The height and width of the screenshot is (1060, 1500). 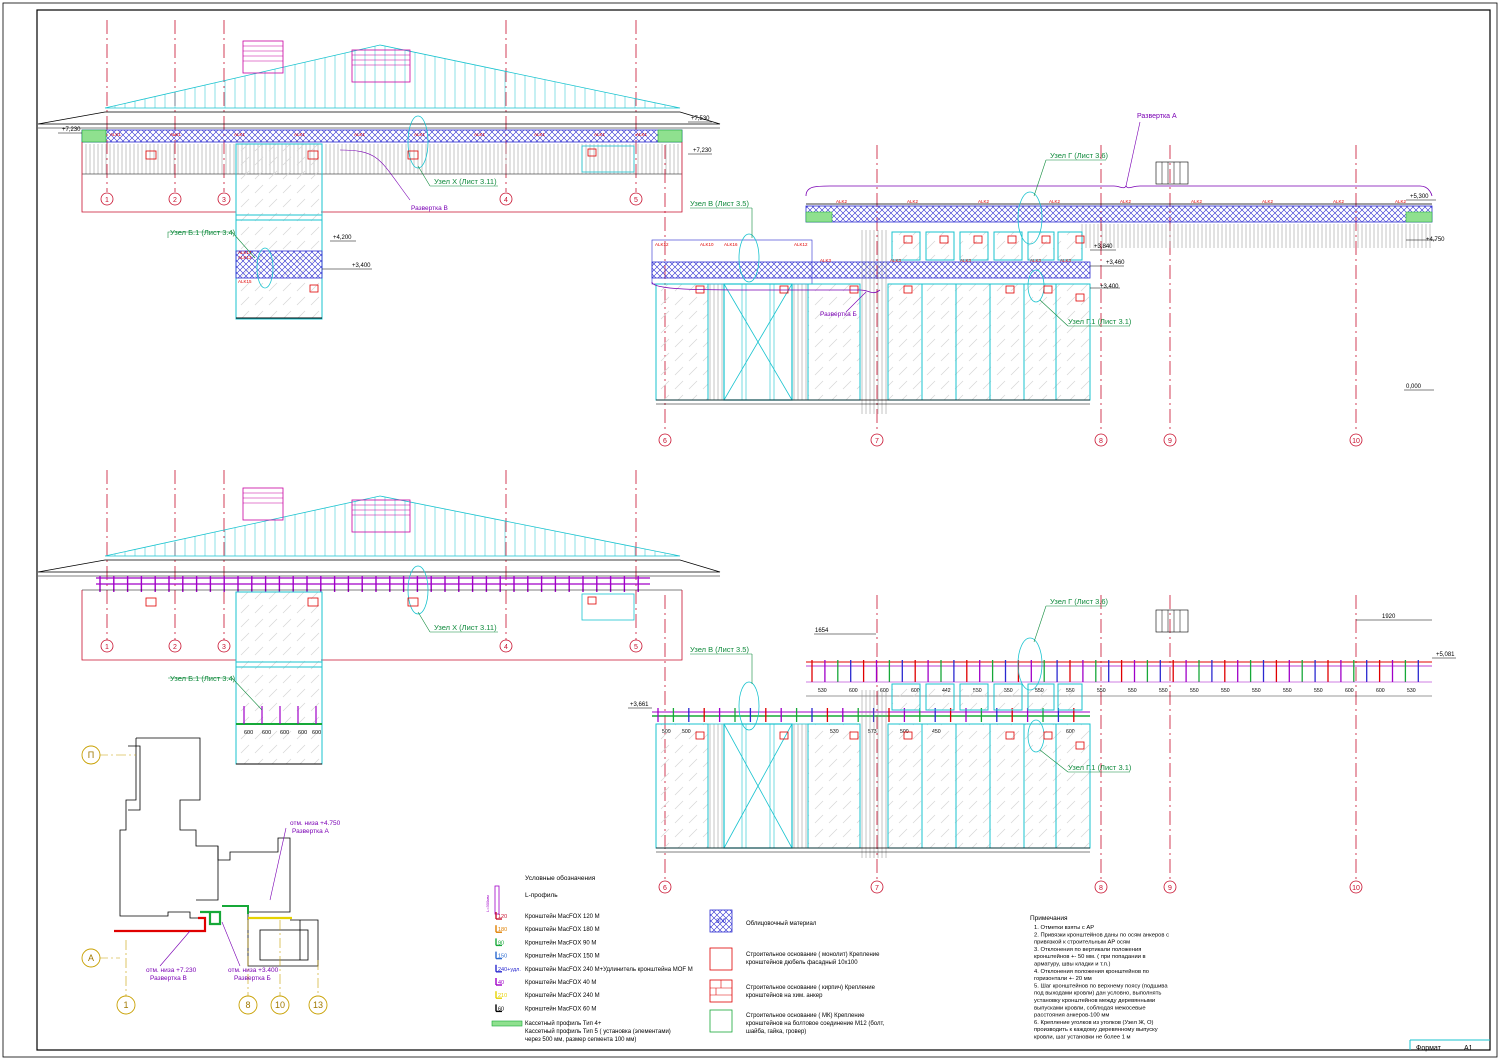 I want to click on legend-text: Кассетный профиль Тип 4+, so click(x=563, y=1023).